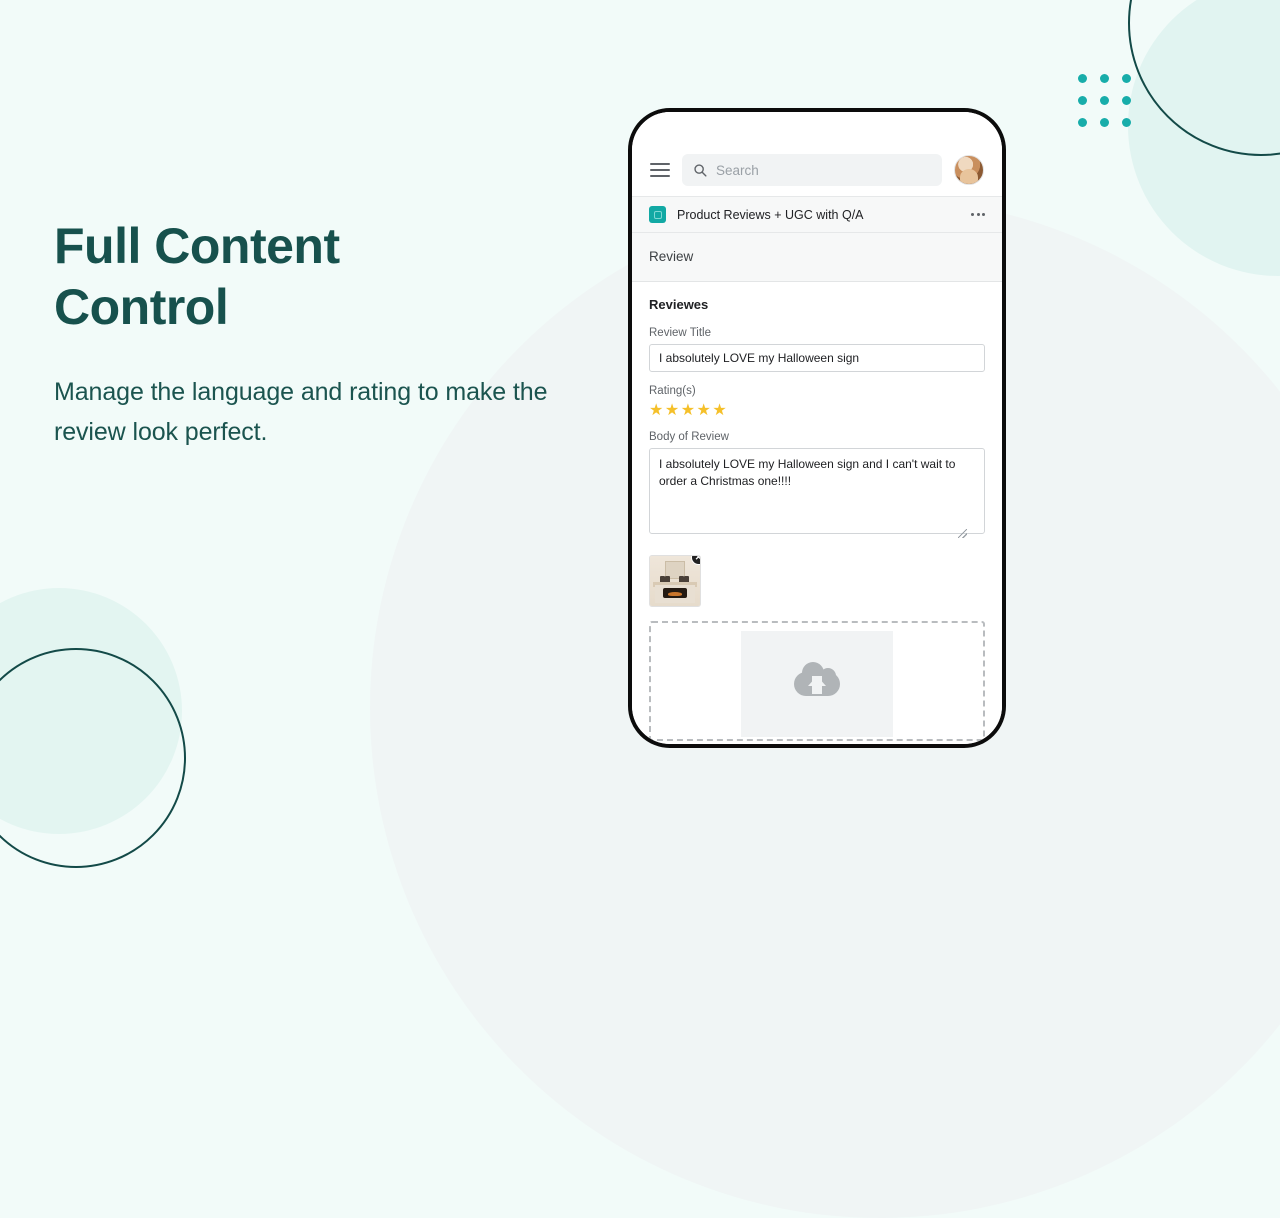 This screenshot has width=1280, height=1218. I want to click on app-icon, so click(657, 214).